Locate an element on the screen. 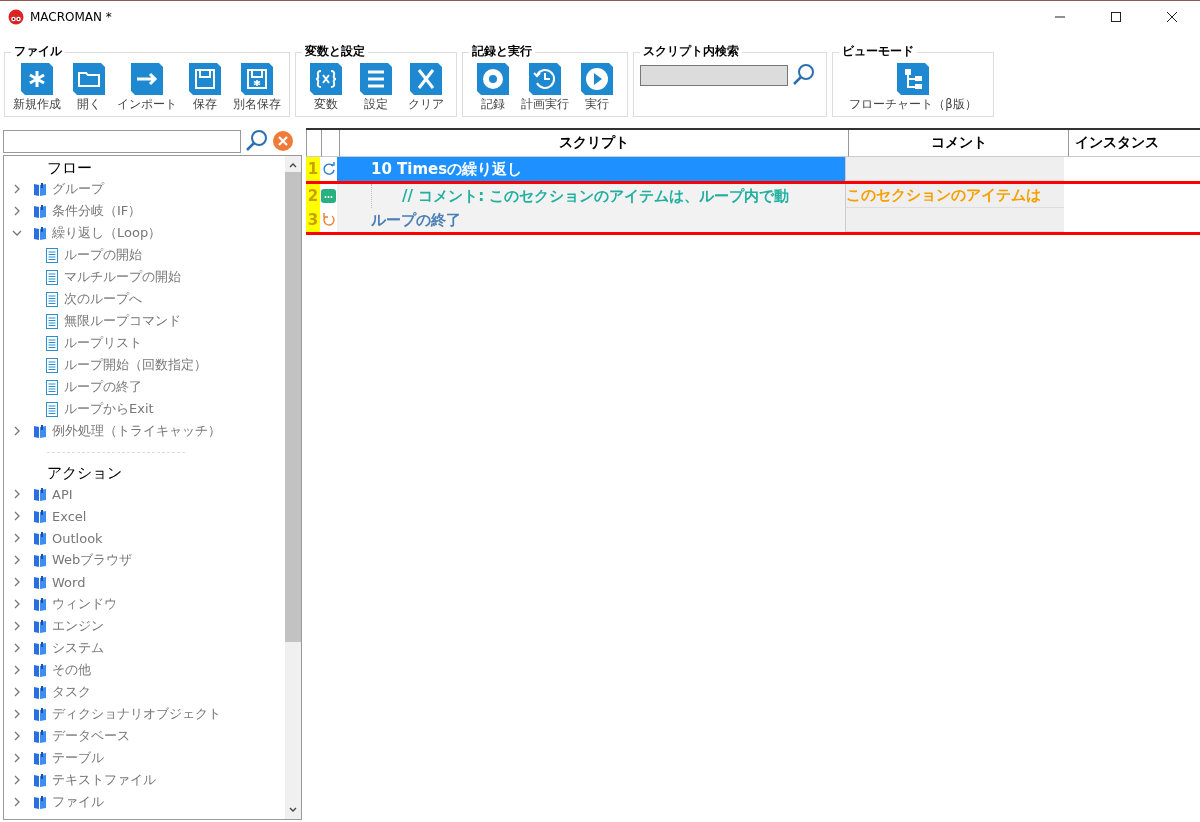 The image size is (1200, 822). toolbar-button: 計画実行 is located at coordinates (545, 87).